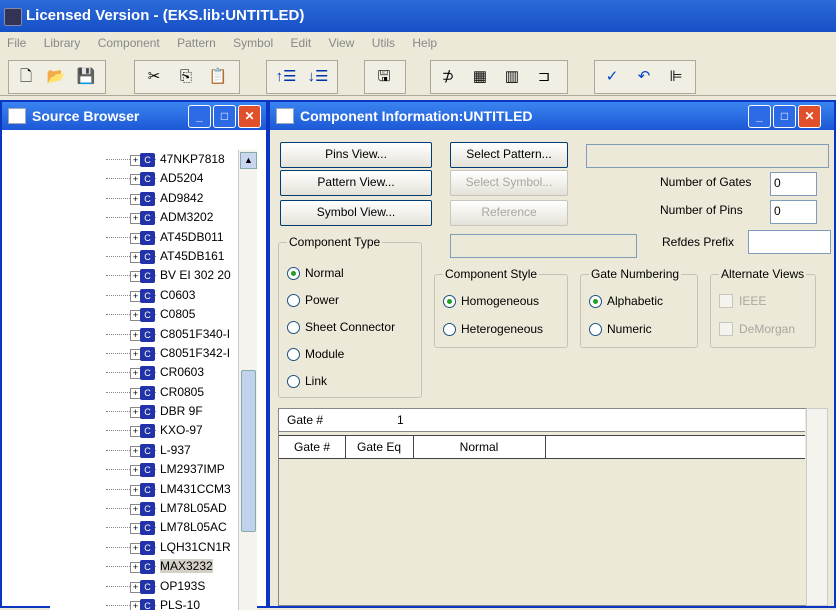  I want to click on scroll-up-icon: ▲, so click(248, 160).